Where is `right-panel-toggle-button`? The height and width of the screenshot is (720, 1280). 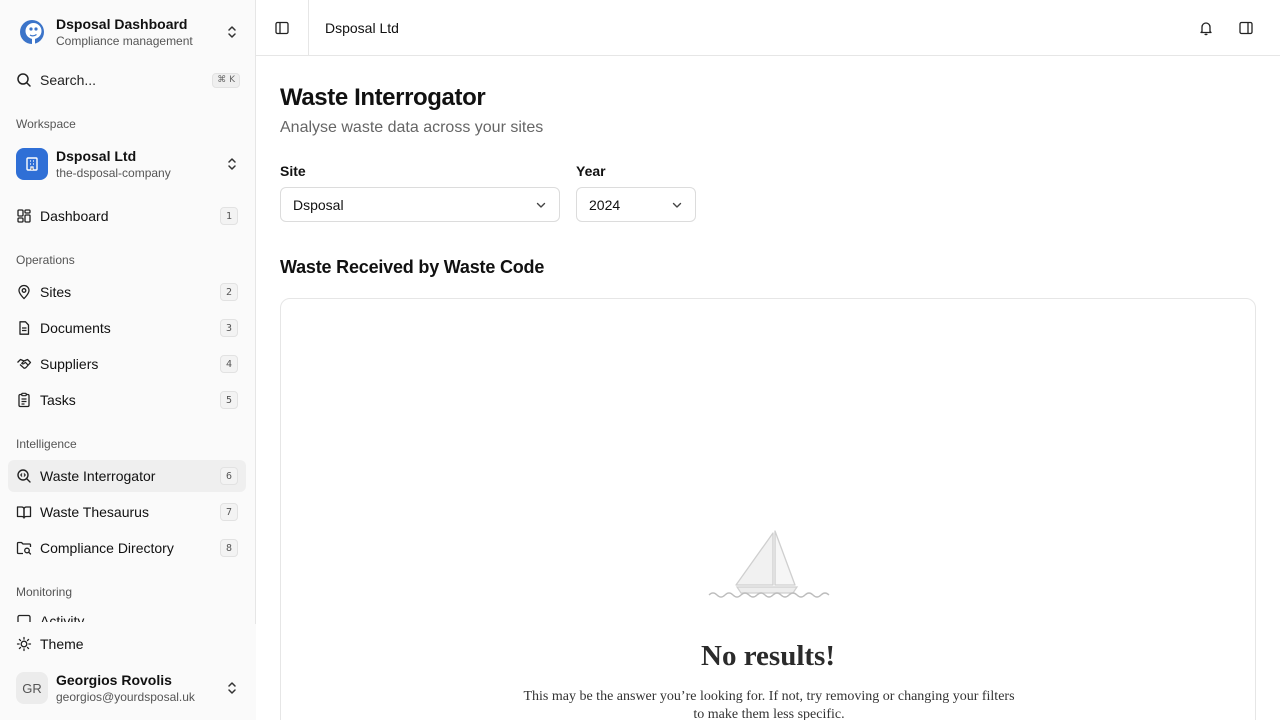 right-panel-toggle-button is located at coordinates (1246, 28).